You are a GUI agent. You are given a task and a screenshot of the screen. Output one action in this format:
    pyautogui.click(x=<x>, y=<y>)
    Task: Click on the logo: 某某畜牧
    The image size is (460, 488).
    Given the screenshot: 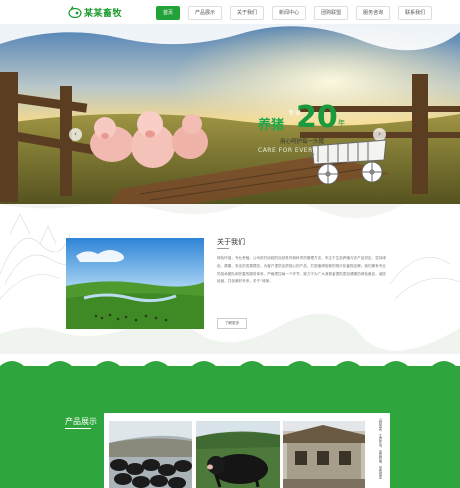 What is the action you would take?
    pyautogui.click(x=95, y=12)
    